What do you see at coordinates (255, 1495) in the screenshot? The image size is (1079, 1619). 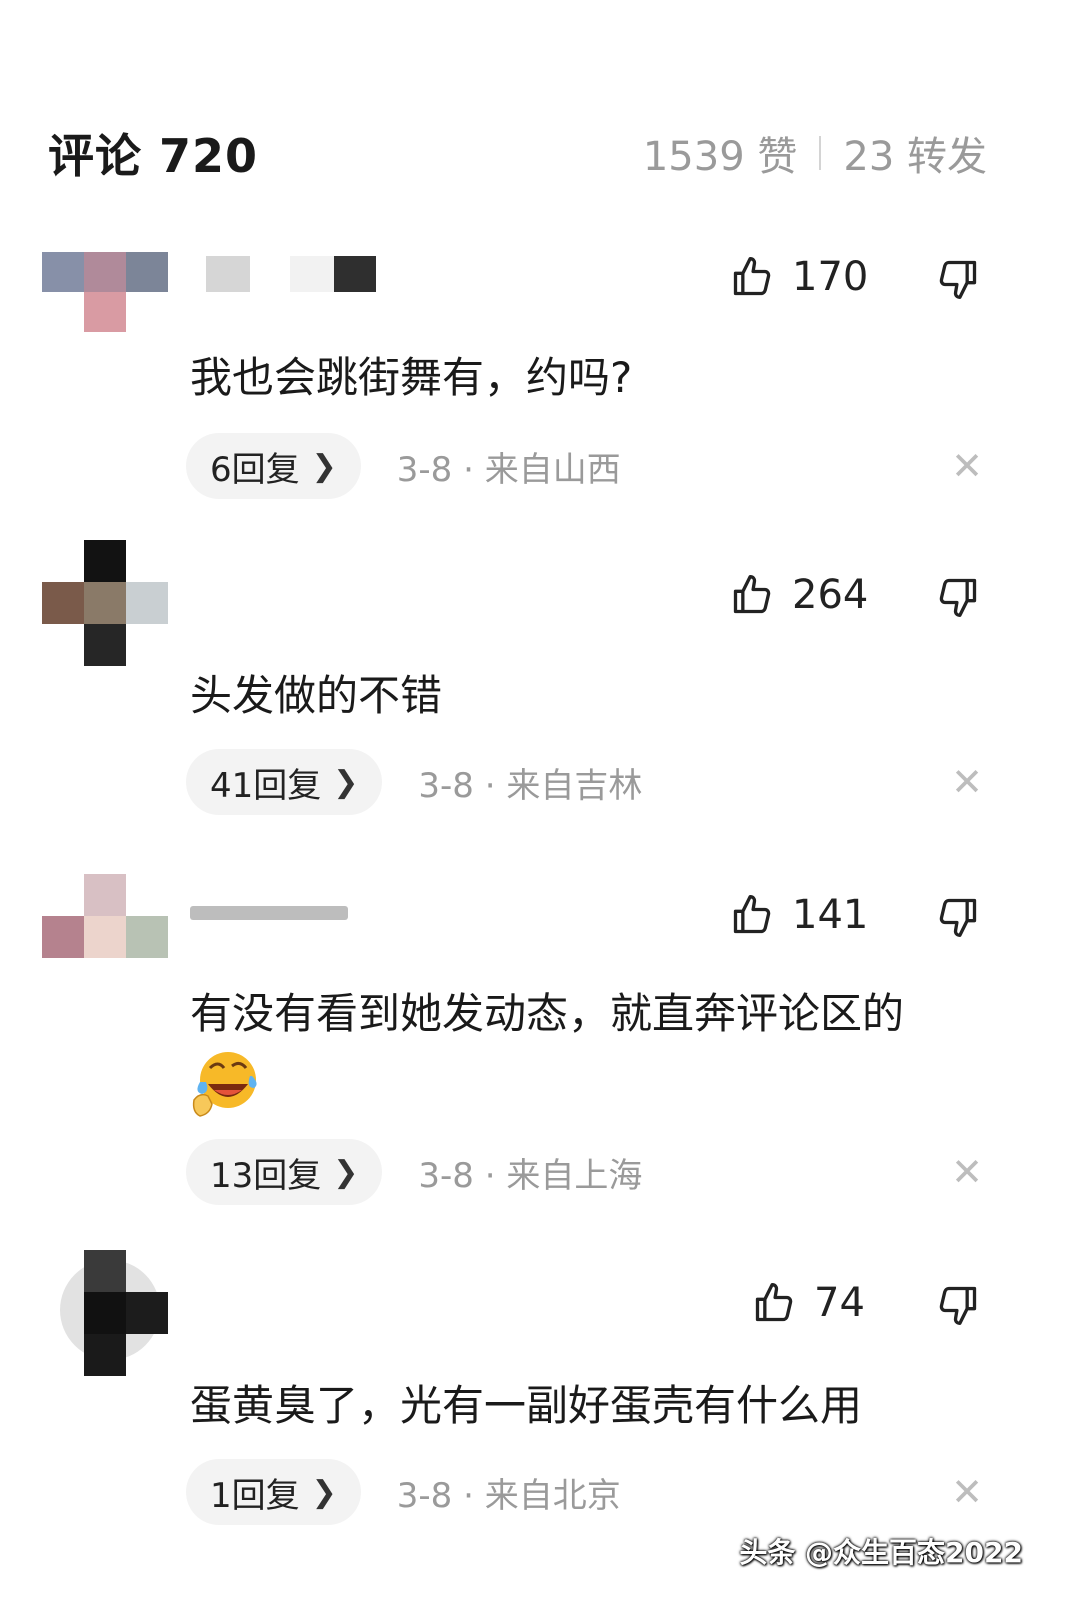 I see `reply-count: 1回复` at bounding box center [255, 1495].